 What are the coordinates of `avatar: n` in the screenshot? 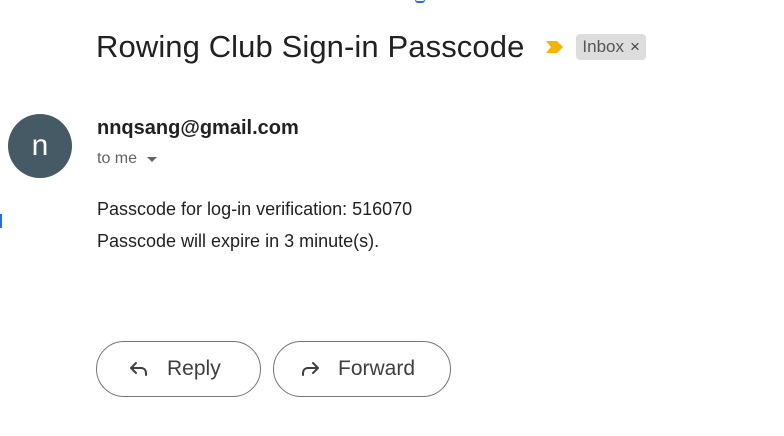 It's located at (40, 146).